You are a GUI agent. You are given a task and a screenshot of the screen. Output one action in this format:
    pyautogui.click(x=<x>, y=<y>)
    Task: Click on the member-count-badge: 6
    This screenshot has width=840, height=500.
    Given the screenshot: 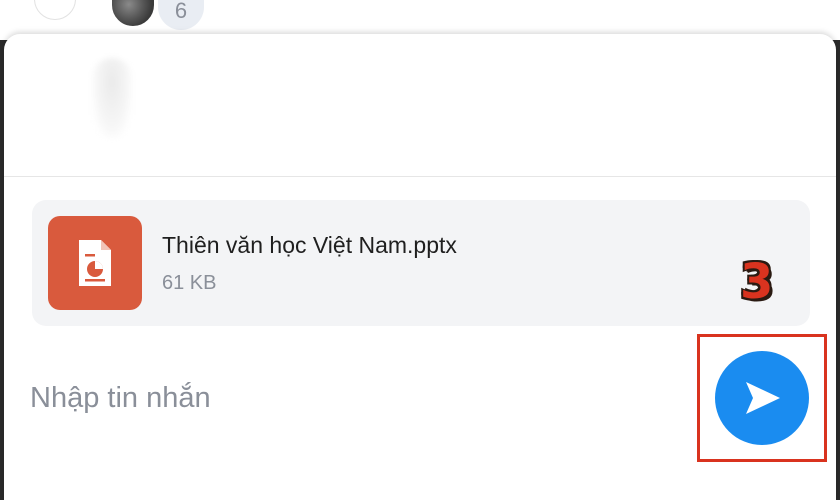 What is the action you would take?
    pyautogui.click(x=181, y=15)
    